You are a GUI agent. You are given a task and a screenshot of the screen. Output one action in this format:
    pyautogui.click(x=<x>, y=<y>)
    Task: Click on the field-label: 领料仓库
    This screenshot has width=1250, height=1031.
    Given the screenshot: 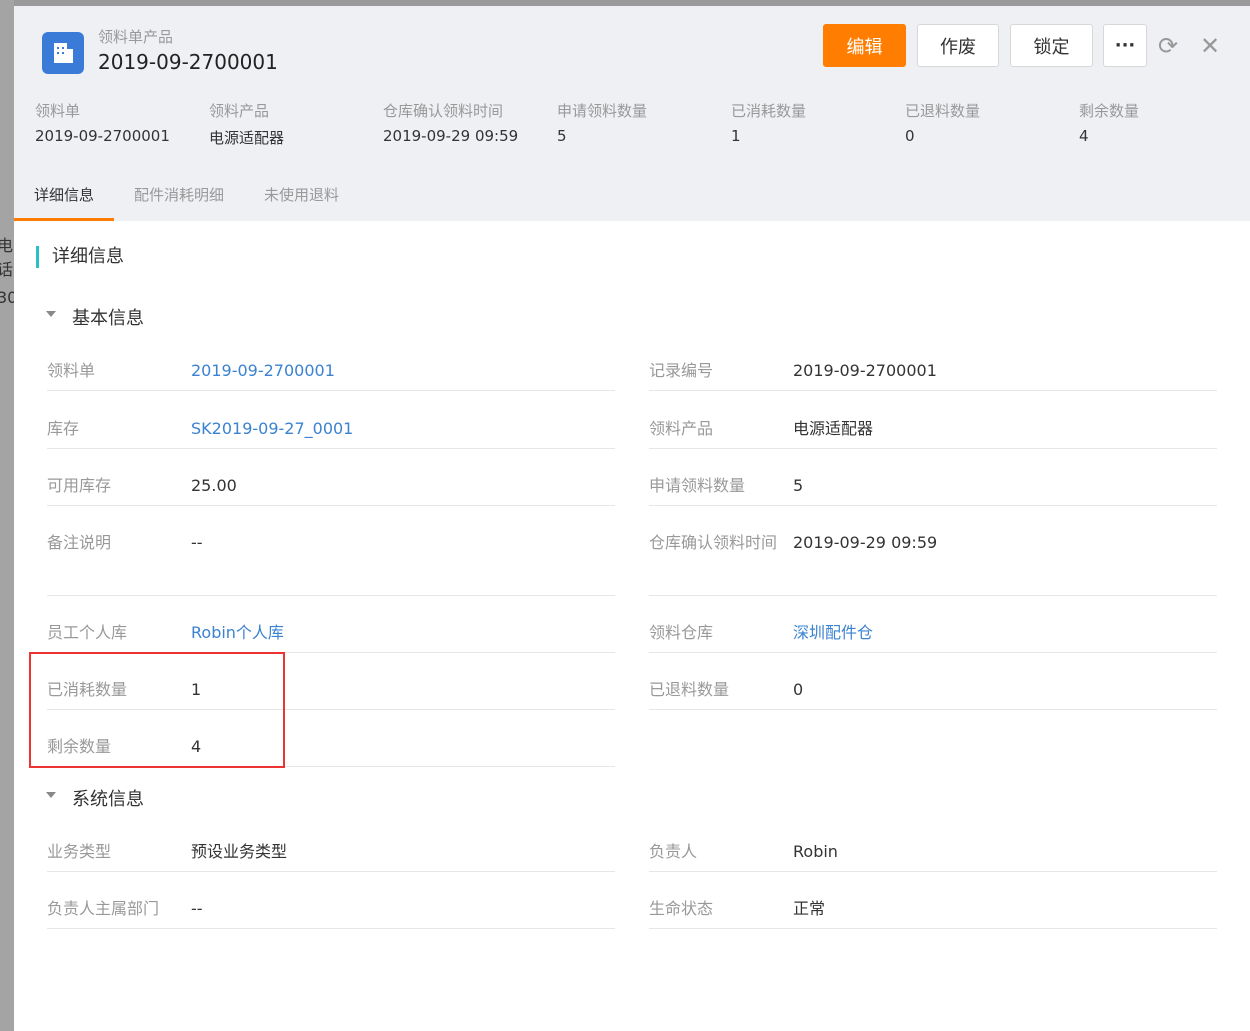 What is the action you would take?
    pyautogui.click(x=681, y=632)
    